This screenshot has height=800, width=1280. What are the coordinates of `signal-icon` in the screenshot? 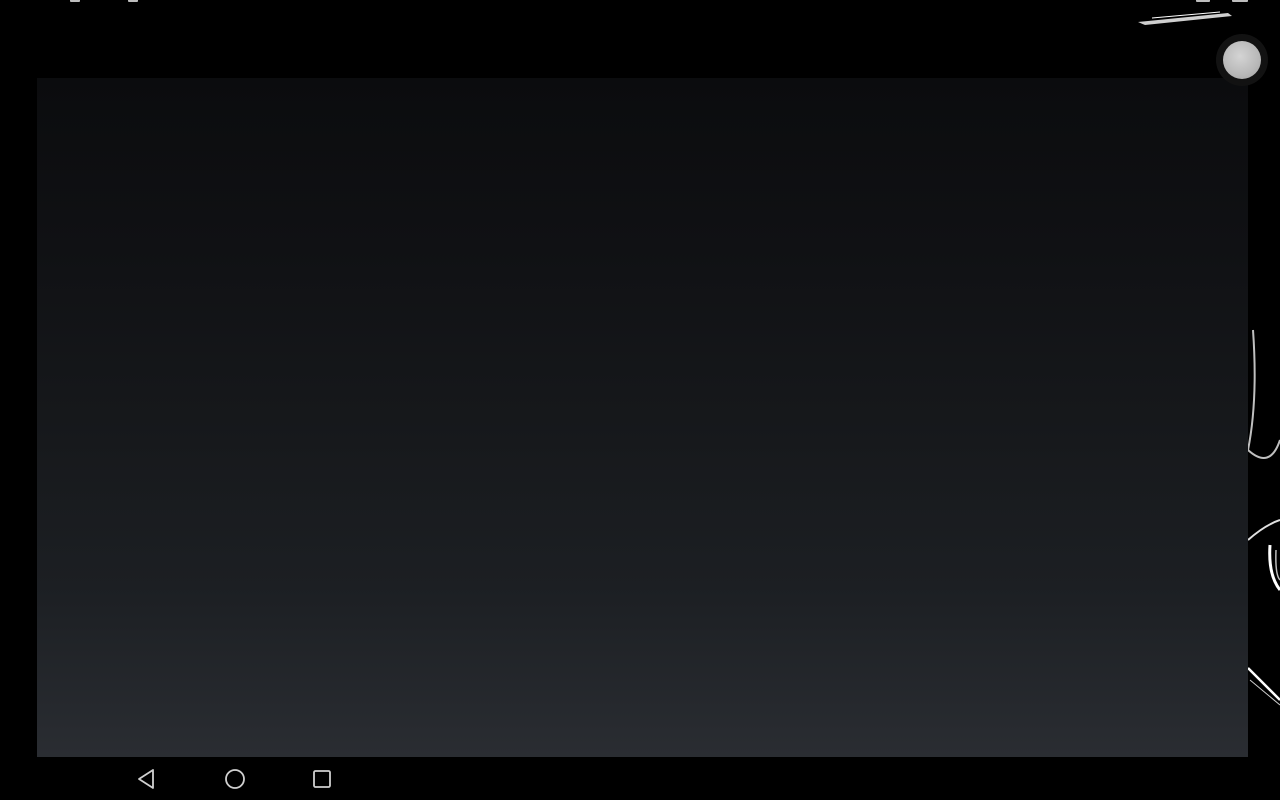 It's located at (1203, 1).